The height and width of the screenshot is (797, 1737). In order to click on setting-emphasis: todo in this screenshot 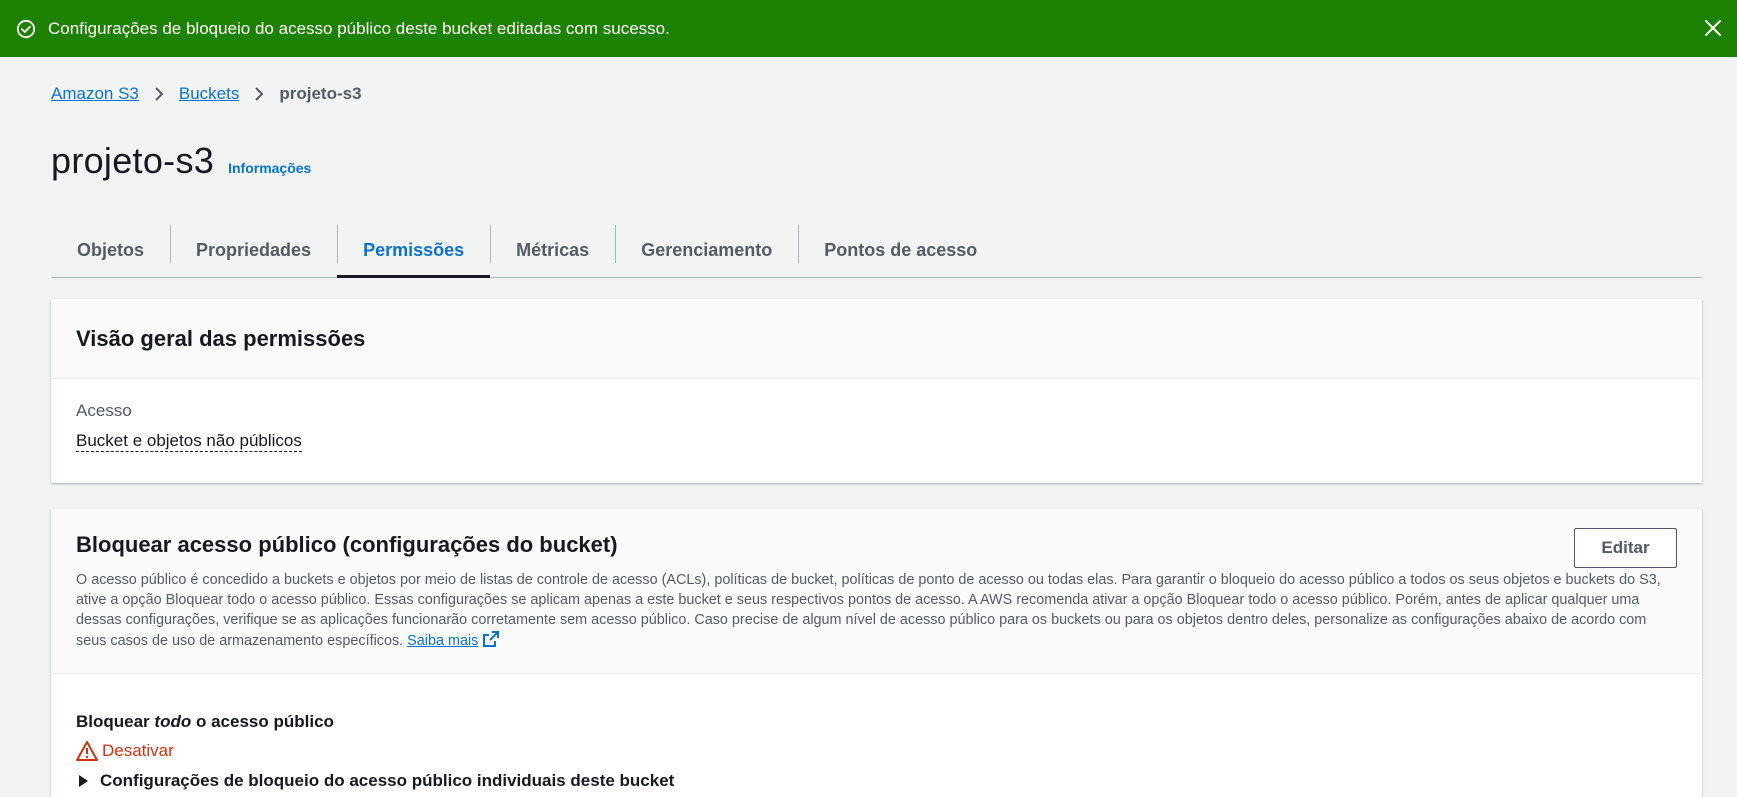, I will do `click(173, 721)`.